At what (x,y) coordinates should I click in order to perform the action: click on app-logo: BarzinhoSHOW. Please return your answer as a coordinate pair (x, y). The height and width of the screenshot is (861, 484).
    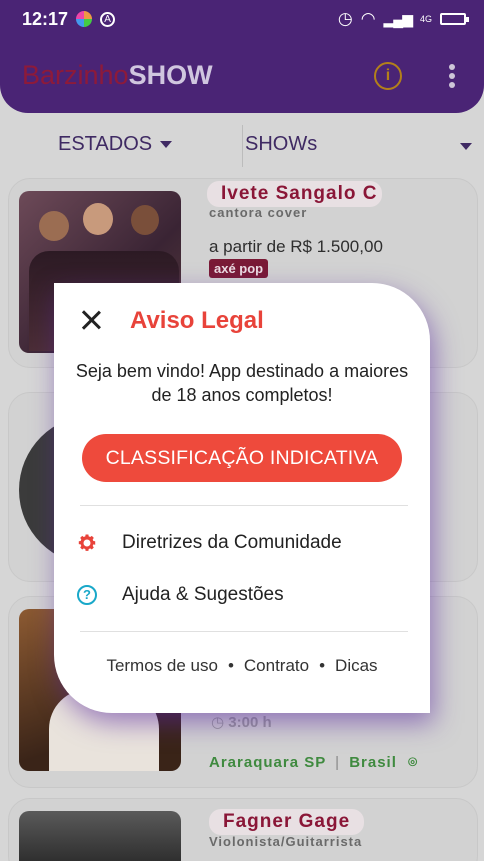
    Looking at the image, I should click on (117, 75).